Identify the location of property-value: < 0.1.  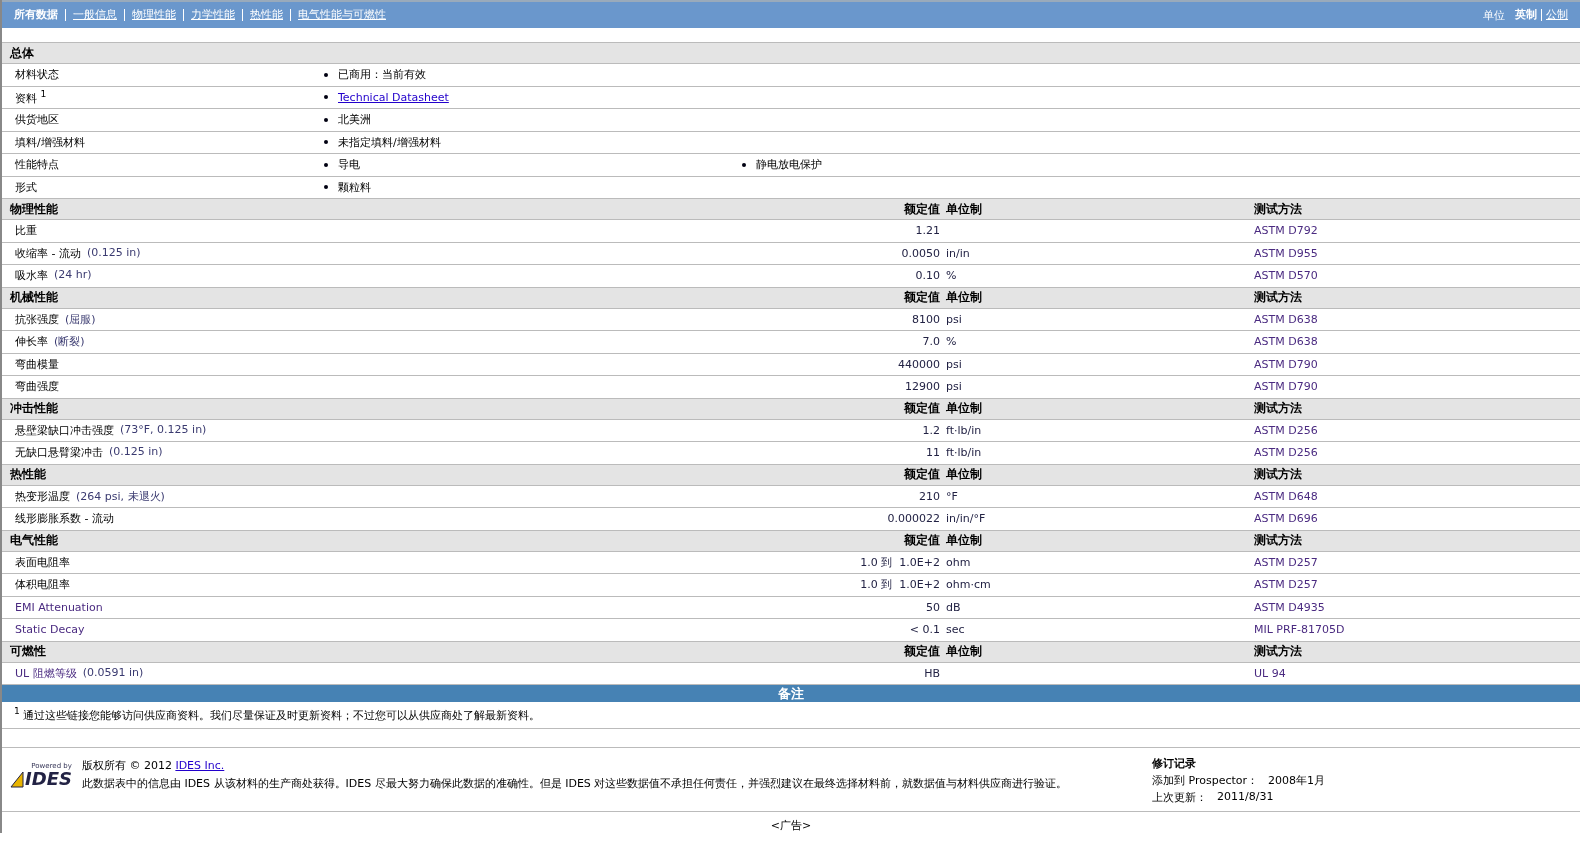
(924, 630).